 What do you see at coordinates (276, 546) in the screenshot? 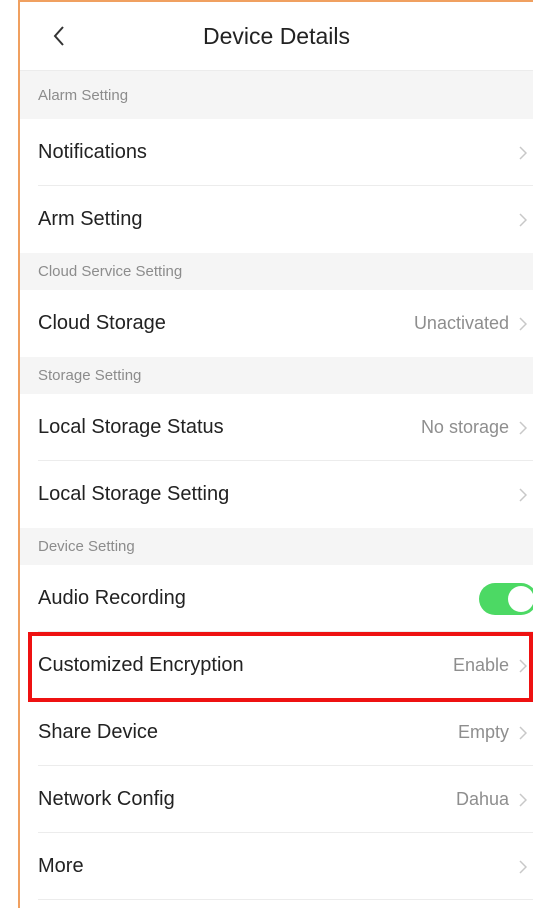
I see `section-header-device: Device Setting` at bounding box center [276, 546].